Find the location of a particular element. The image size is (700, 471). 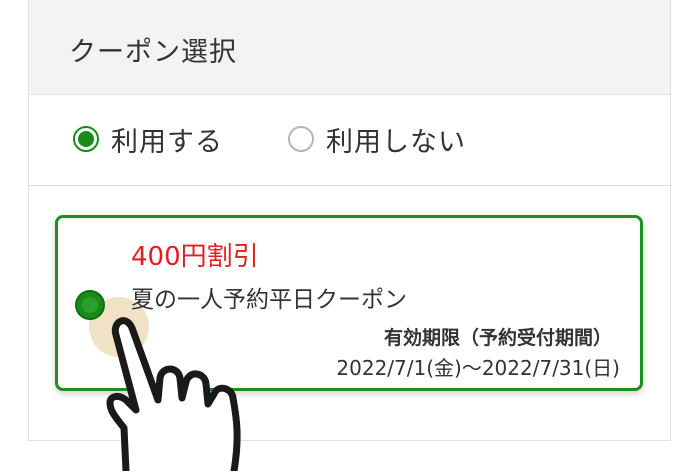

no-use-coupon-label: 利用しない is located at coordinates (396, 142).